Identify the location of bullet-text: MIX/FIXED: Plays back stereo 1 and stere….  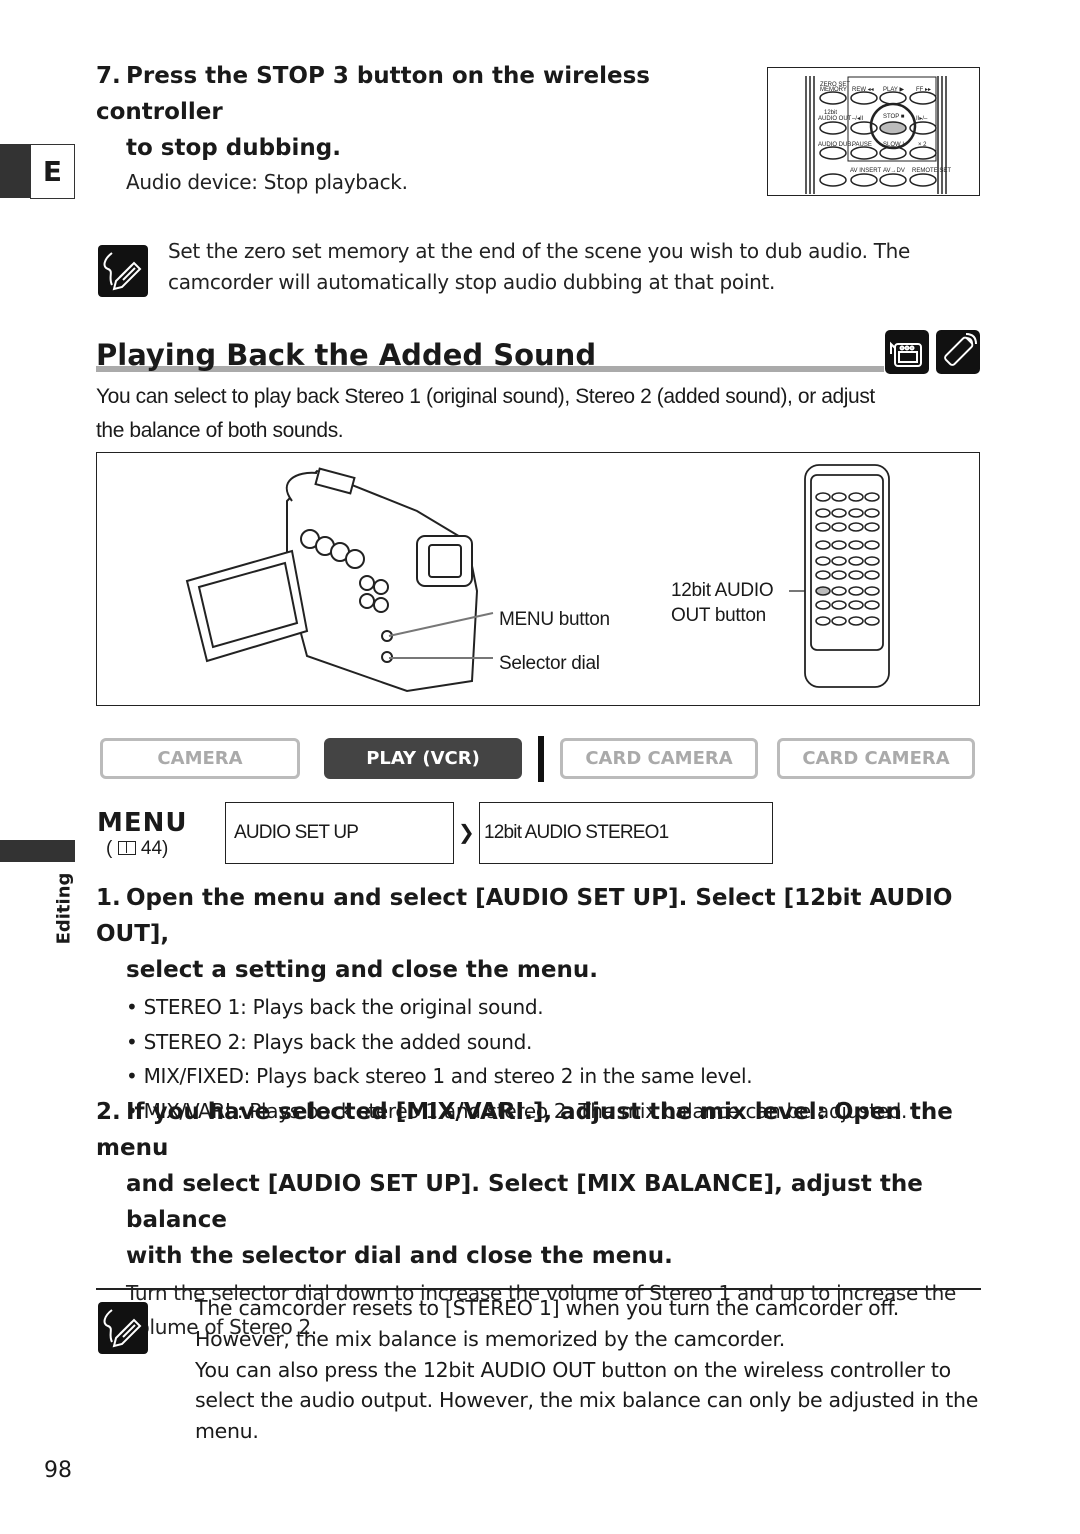
(448, 1076).